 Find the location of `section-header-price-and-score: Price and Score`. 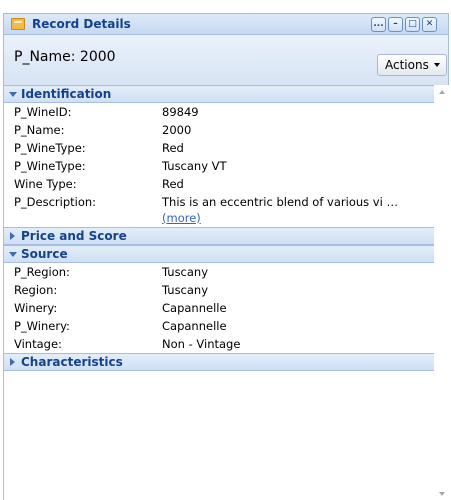

section-header-price-and-score: Price and Score is located at coordinates (219, 236).